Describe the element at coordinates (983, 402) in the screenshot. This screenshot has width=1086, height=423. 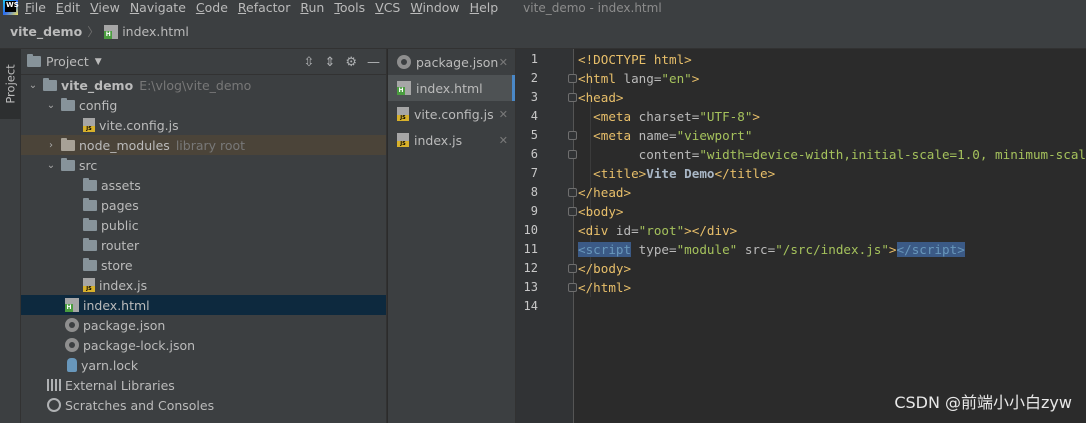
I see `watermark: CSDN @前端小小白zyw` at that location.